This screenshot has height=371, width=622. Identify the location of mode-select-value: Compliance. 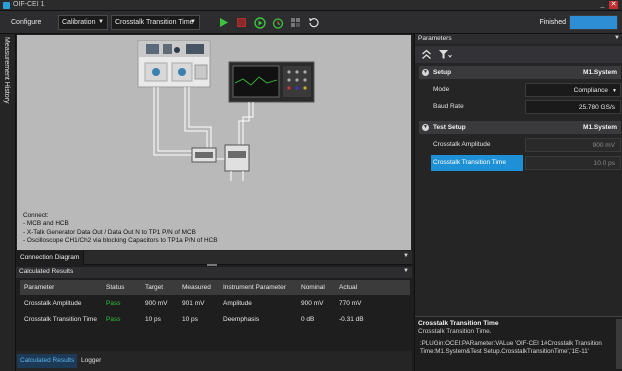
(590, 90).